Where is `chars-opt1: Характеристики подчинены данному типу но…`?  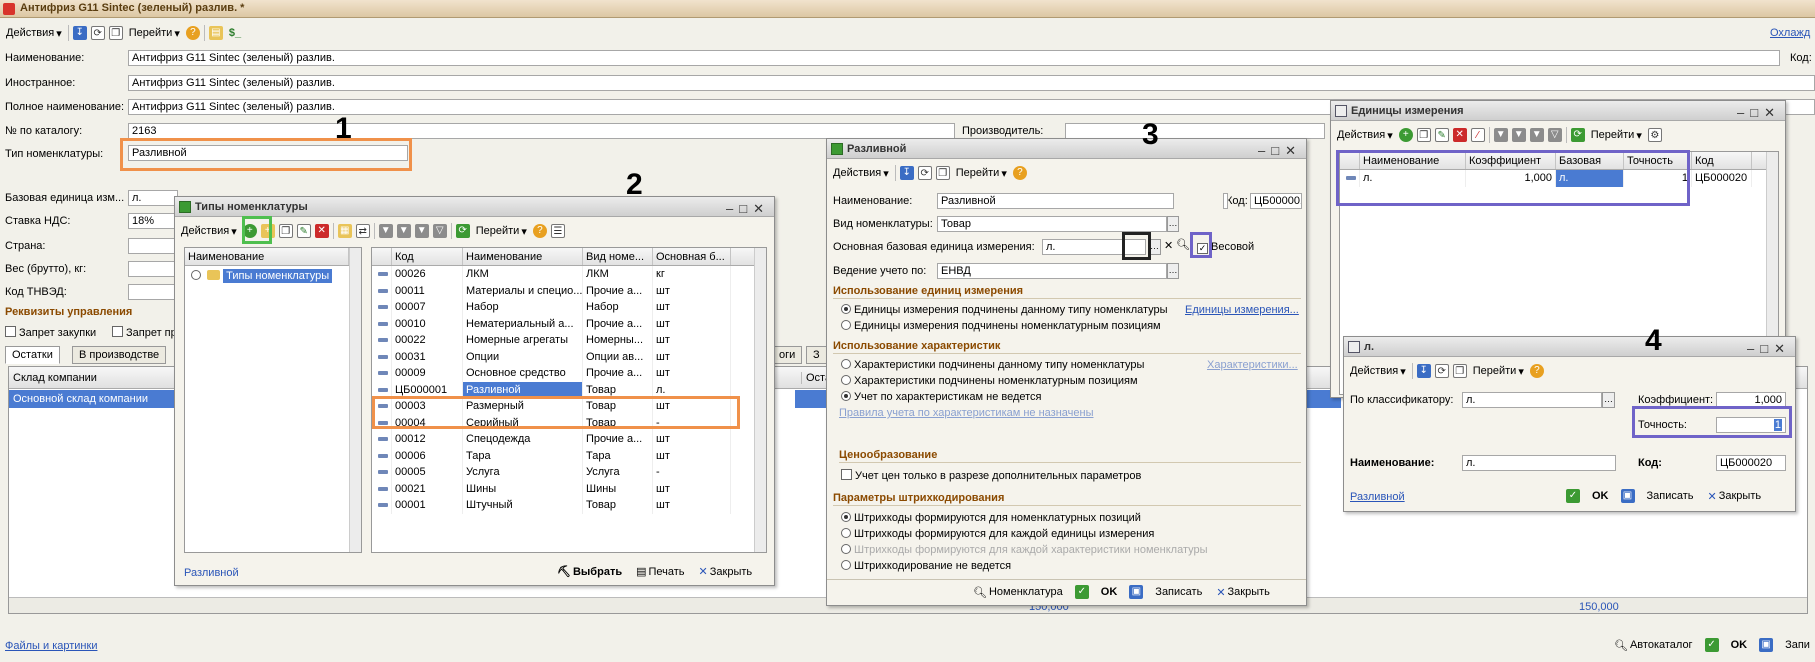 chars-opt1: Характеристики подчинены данному типу но… is located at coordinates (992, 365).